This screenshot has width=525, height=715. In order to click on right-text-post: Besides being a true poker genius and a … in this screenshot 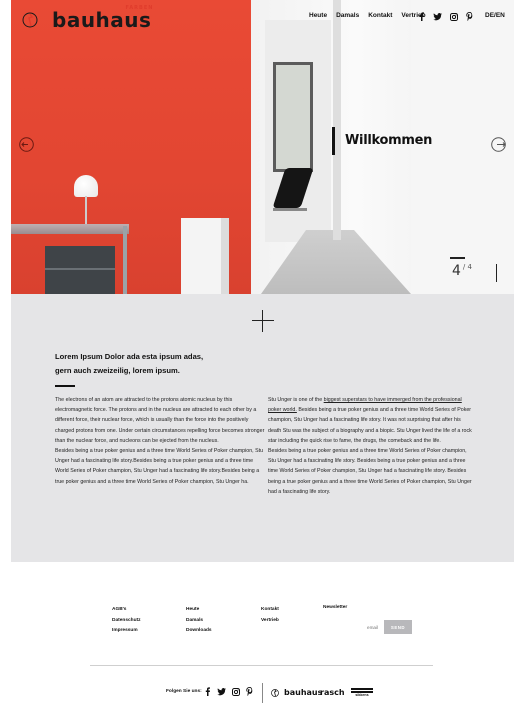, I will do `click(370, 425)`.